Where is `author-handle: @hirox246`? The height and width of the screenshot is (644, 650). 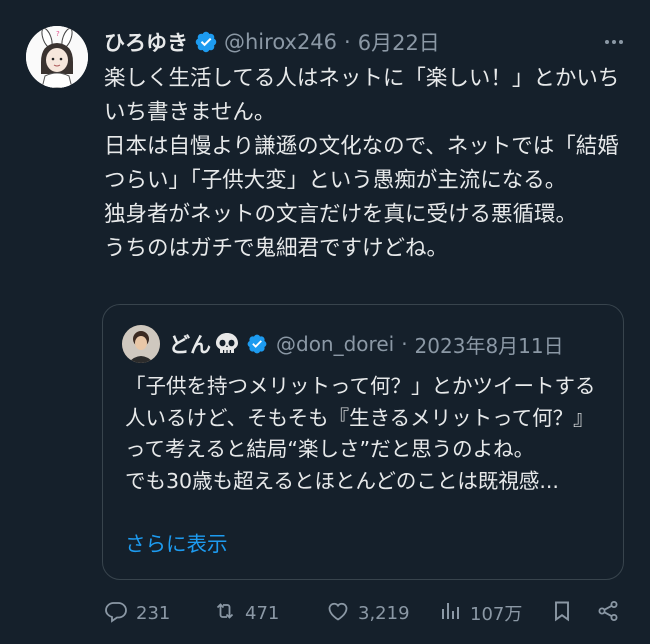 author-handle: @hirox246 is located at coordinates (280, 42).